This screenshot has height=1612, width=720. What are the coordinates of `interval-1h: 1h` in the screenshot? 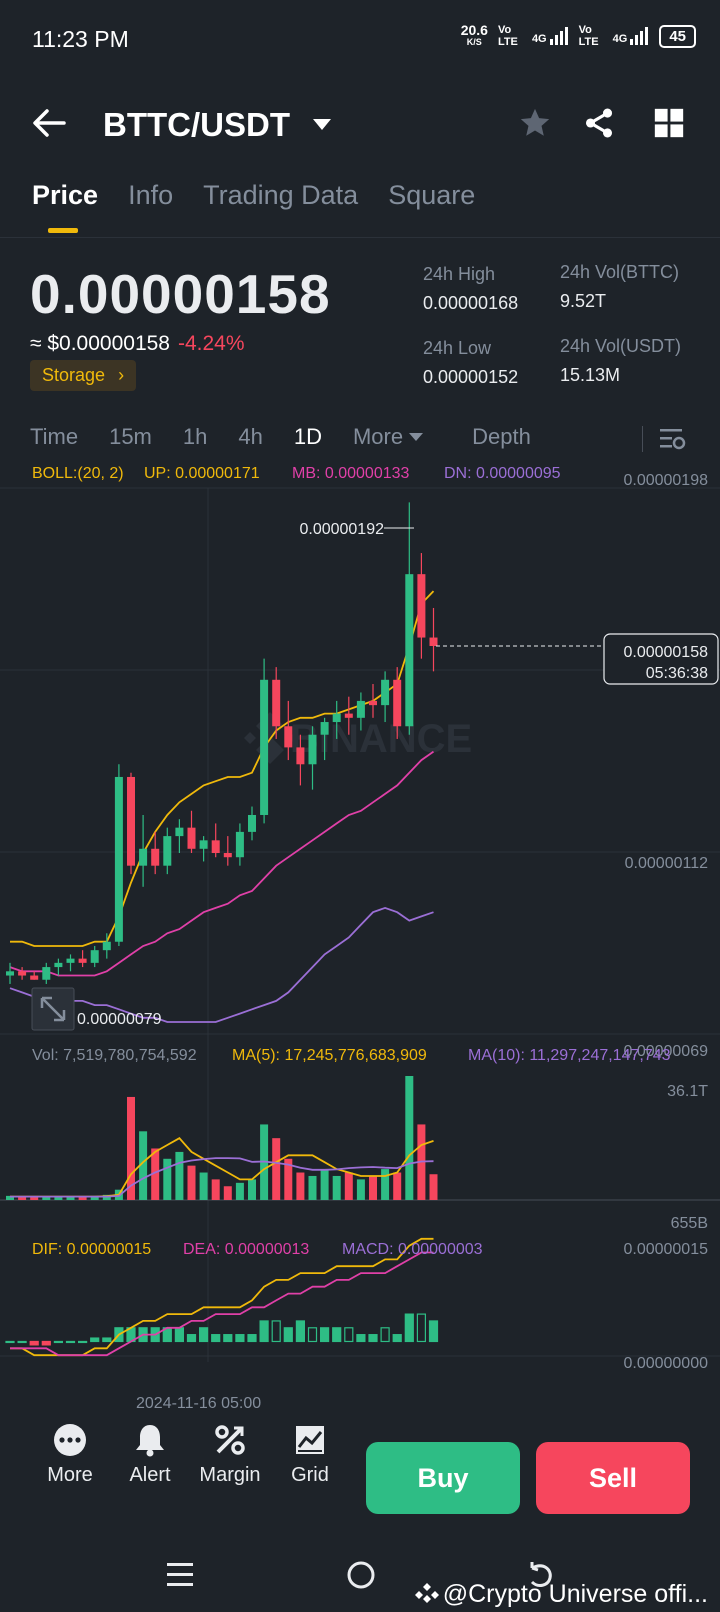 It's located at (195, 437).